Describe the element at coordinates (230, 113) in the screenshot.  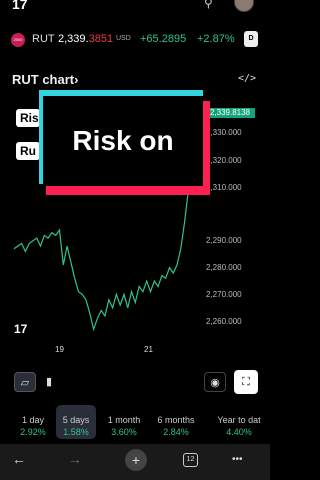
I see `last-price-label: 2,339.8138` at that location.